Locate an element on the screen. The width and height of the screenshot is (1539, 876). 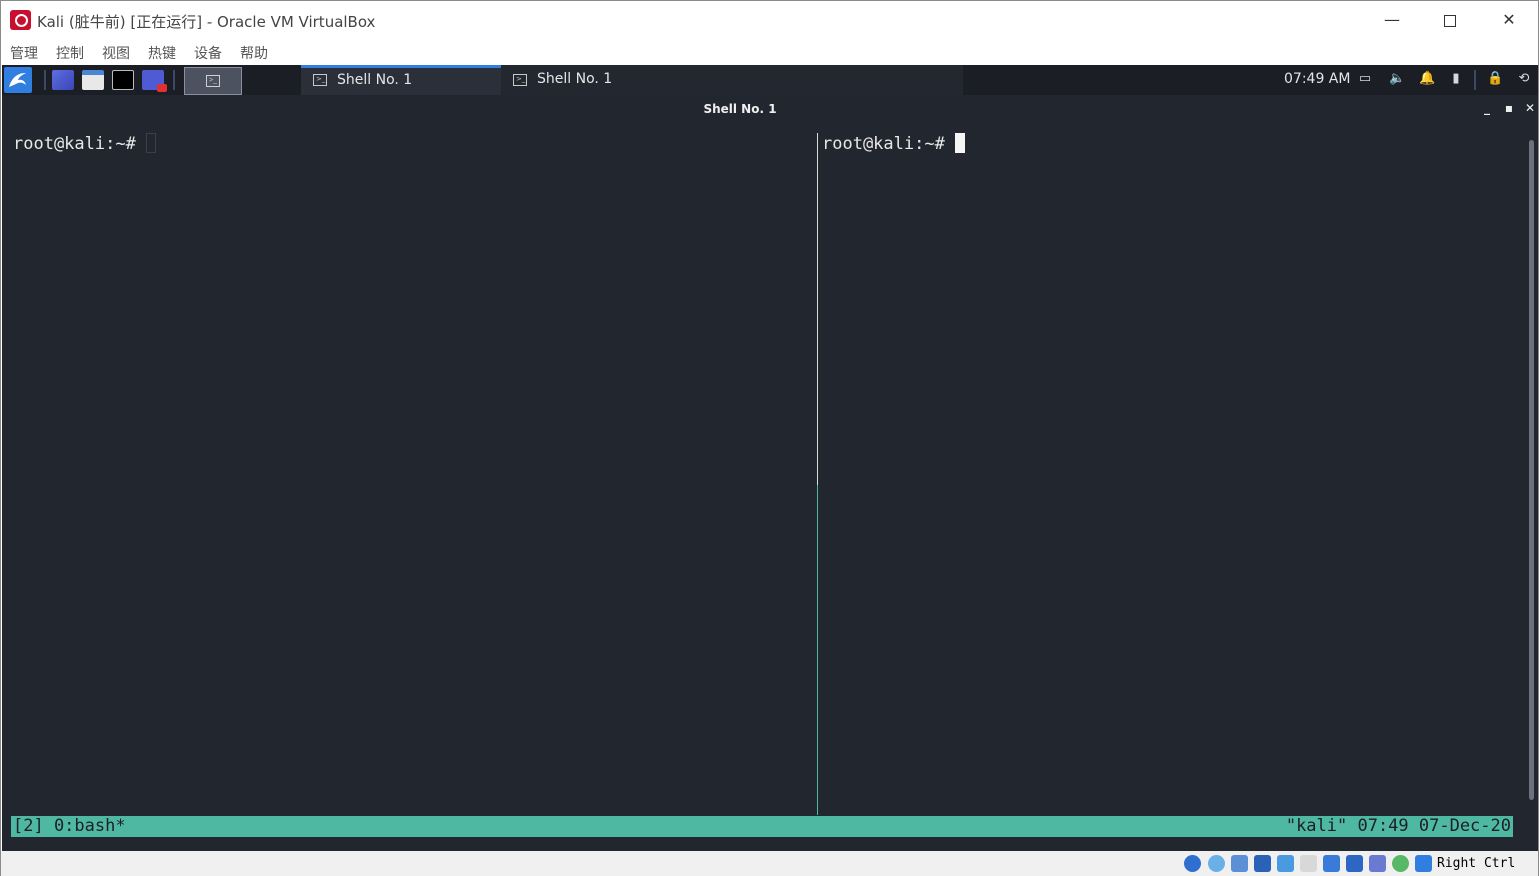
taskbar-item-shell-1: >_ Shell No. 1 is located at coordinates (405, 80).